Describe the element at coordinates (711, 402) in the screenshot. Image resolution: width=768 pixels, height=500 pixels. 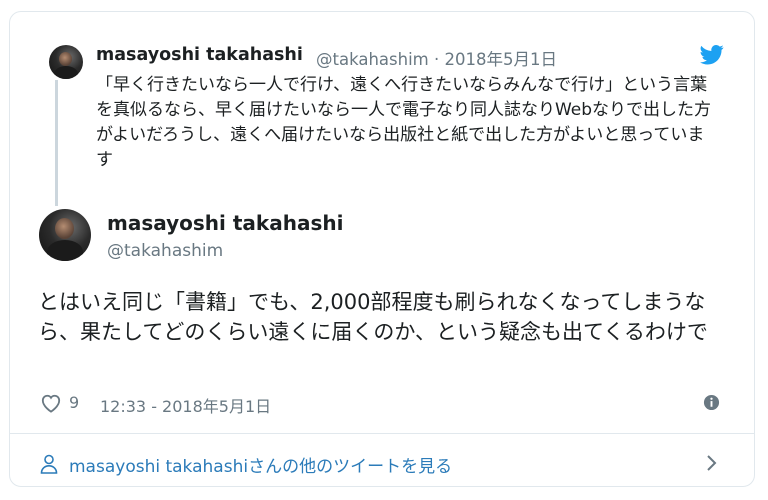
I see `info-icon` at that location.